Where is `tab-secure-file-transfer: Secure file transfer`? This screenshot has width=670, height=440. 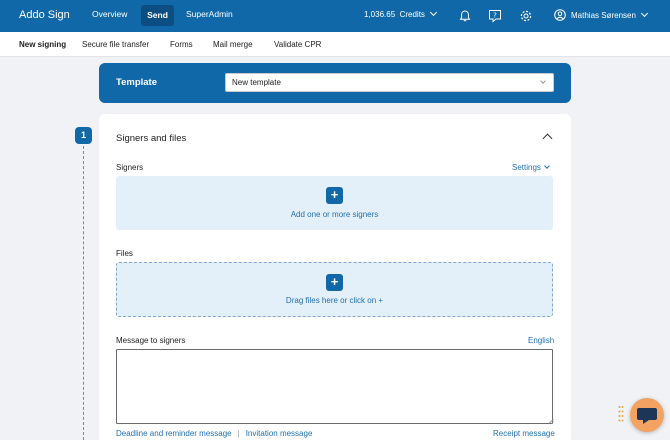 tab-secure-file-transfer: Secure file transfer is located at coordinates (115, 44).